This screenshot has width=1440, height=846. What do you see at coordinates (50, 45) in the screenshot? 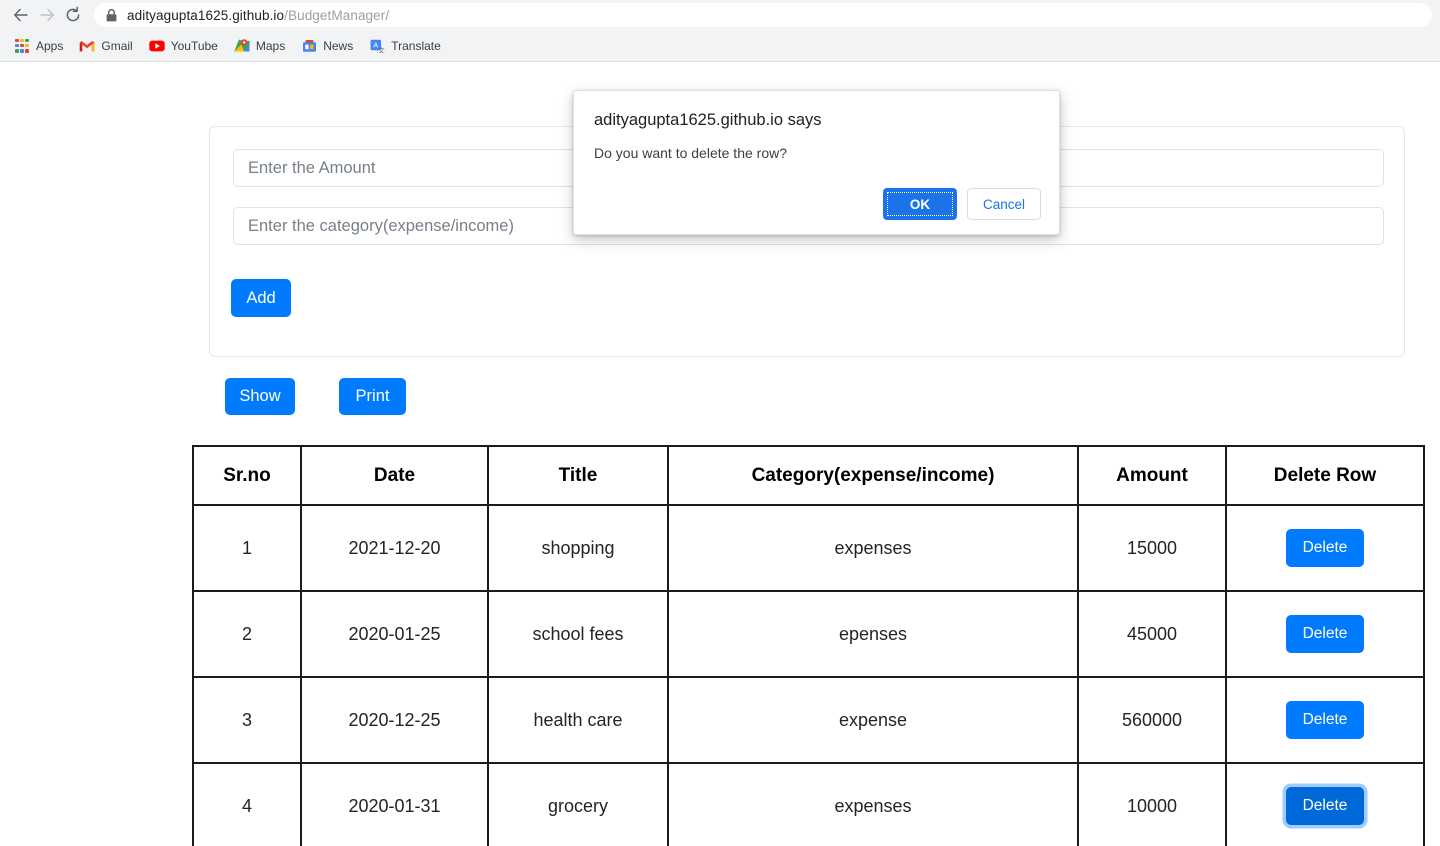
I see `bookmark-label: Apps` at bounding box center [50, 45].